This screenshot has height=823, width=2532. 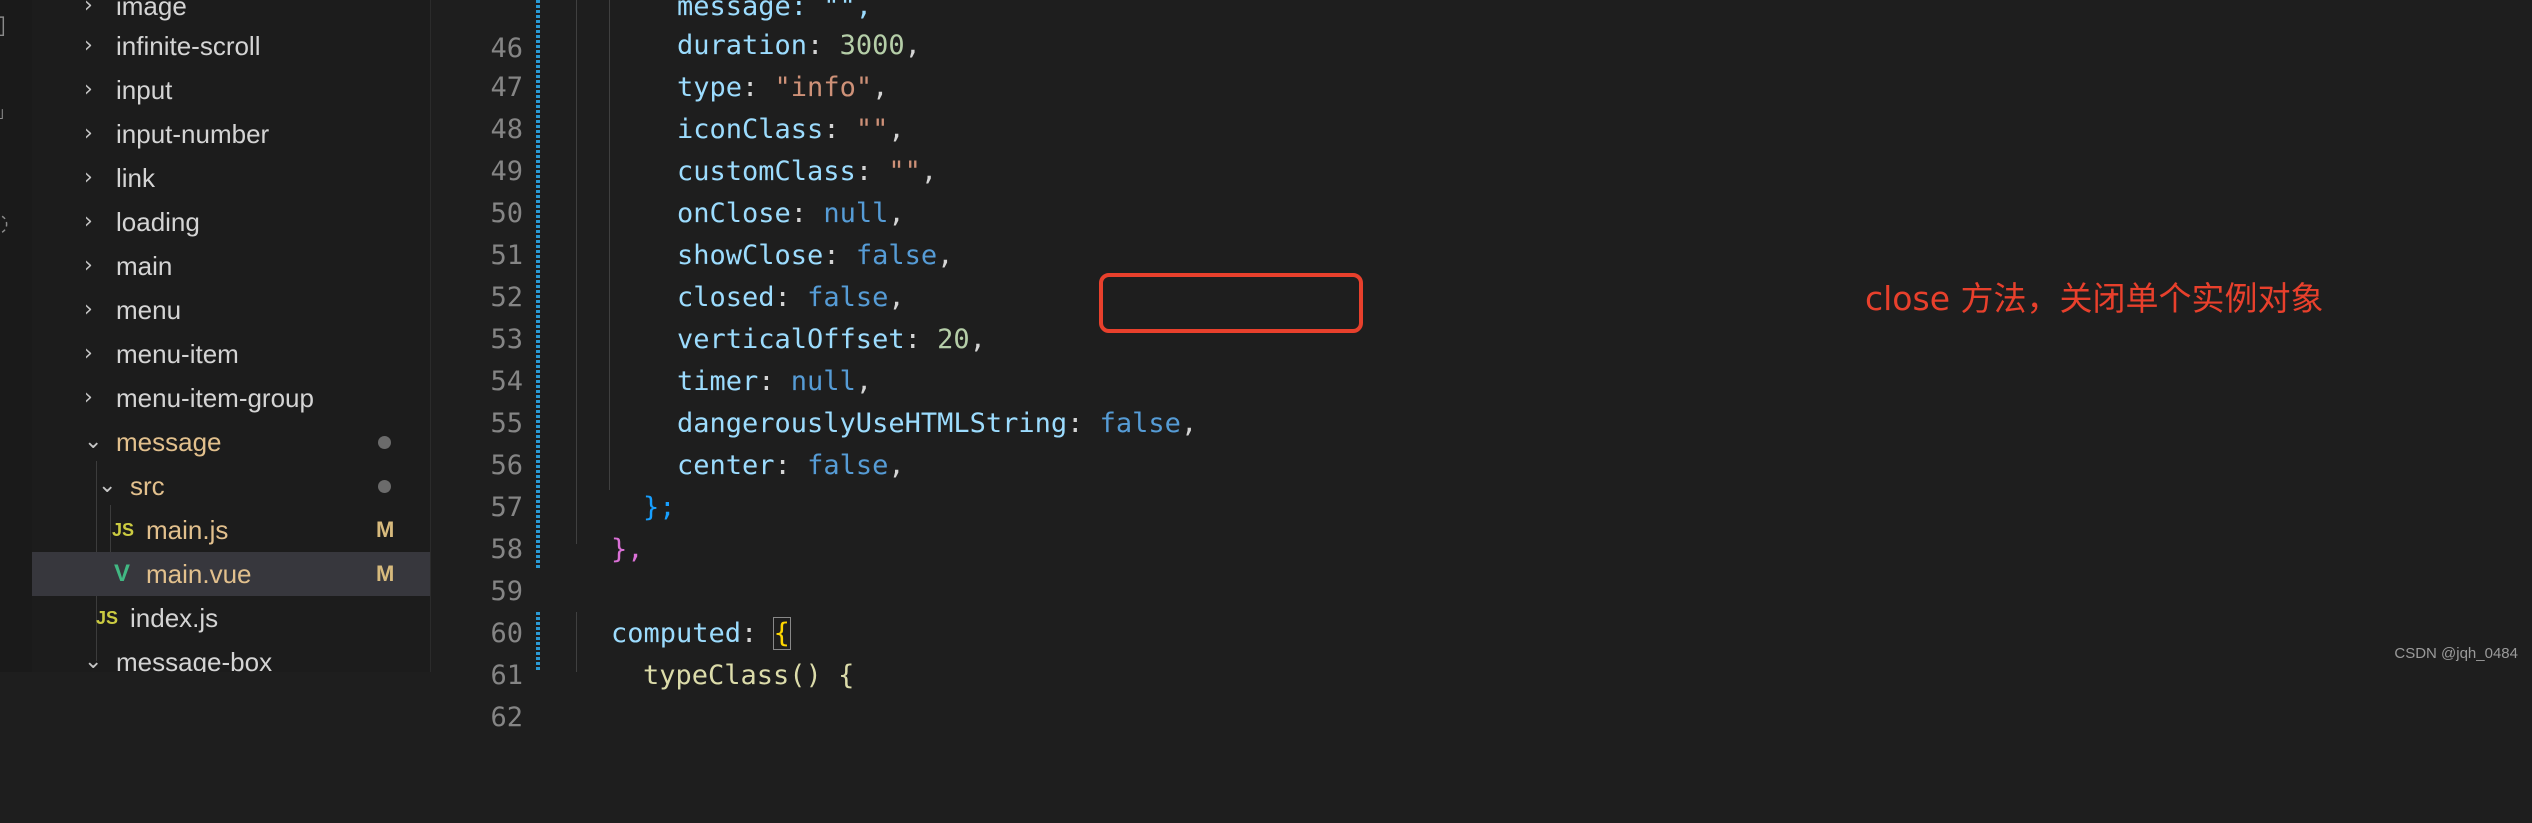 I want to click on property-name: verticalOffset, so click(x=791, y=339).